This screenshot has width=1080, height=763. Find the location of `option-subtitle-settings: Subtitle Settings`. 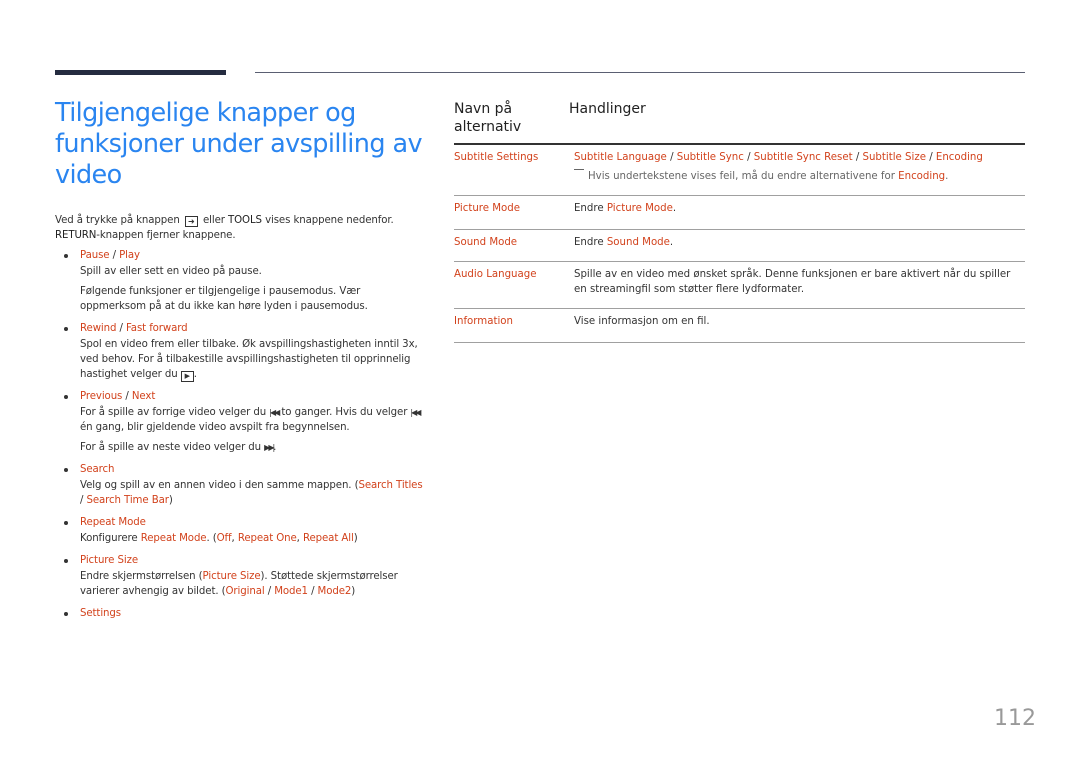

option-subtitle-settings: Subtitle Settings is located at coordinates (514, 167).